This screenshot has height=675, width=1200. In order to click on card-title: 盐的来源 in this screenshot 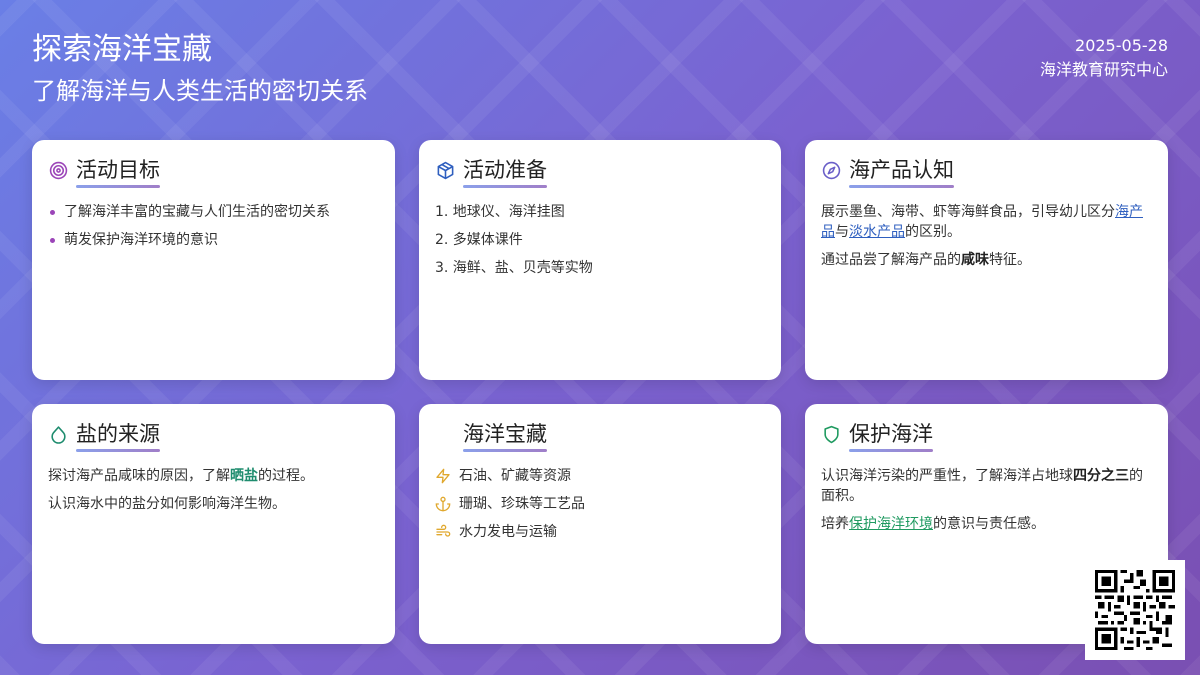, I will do `click(118, 437)`.